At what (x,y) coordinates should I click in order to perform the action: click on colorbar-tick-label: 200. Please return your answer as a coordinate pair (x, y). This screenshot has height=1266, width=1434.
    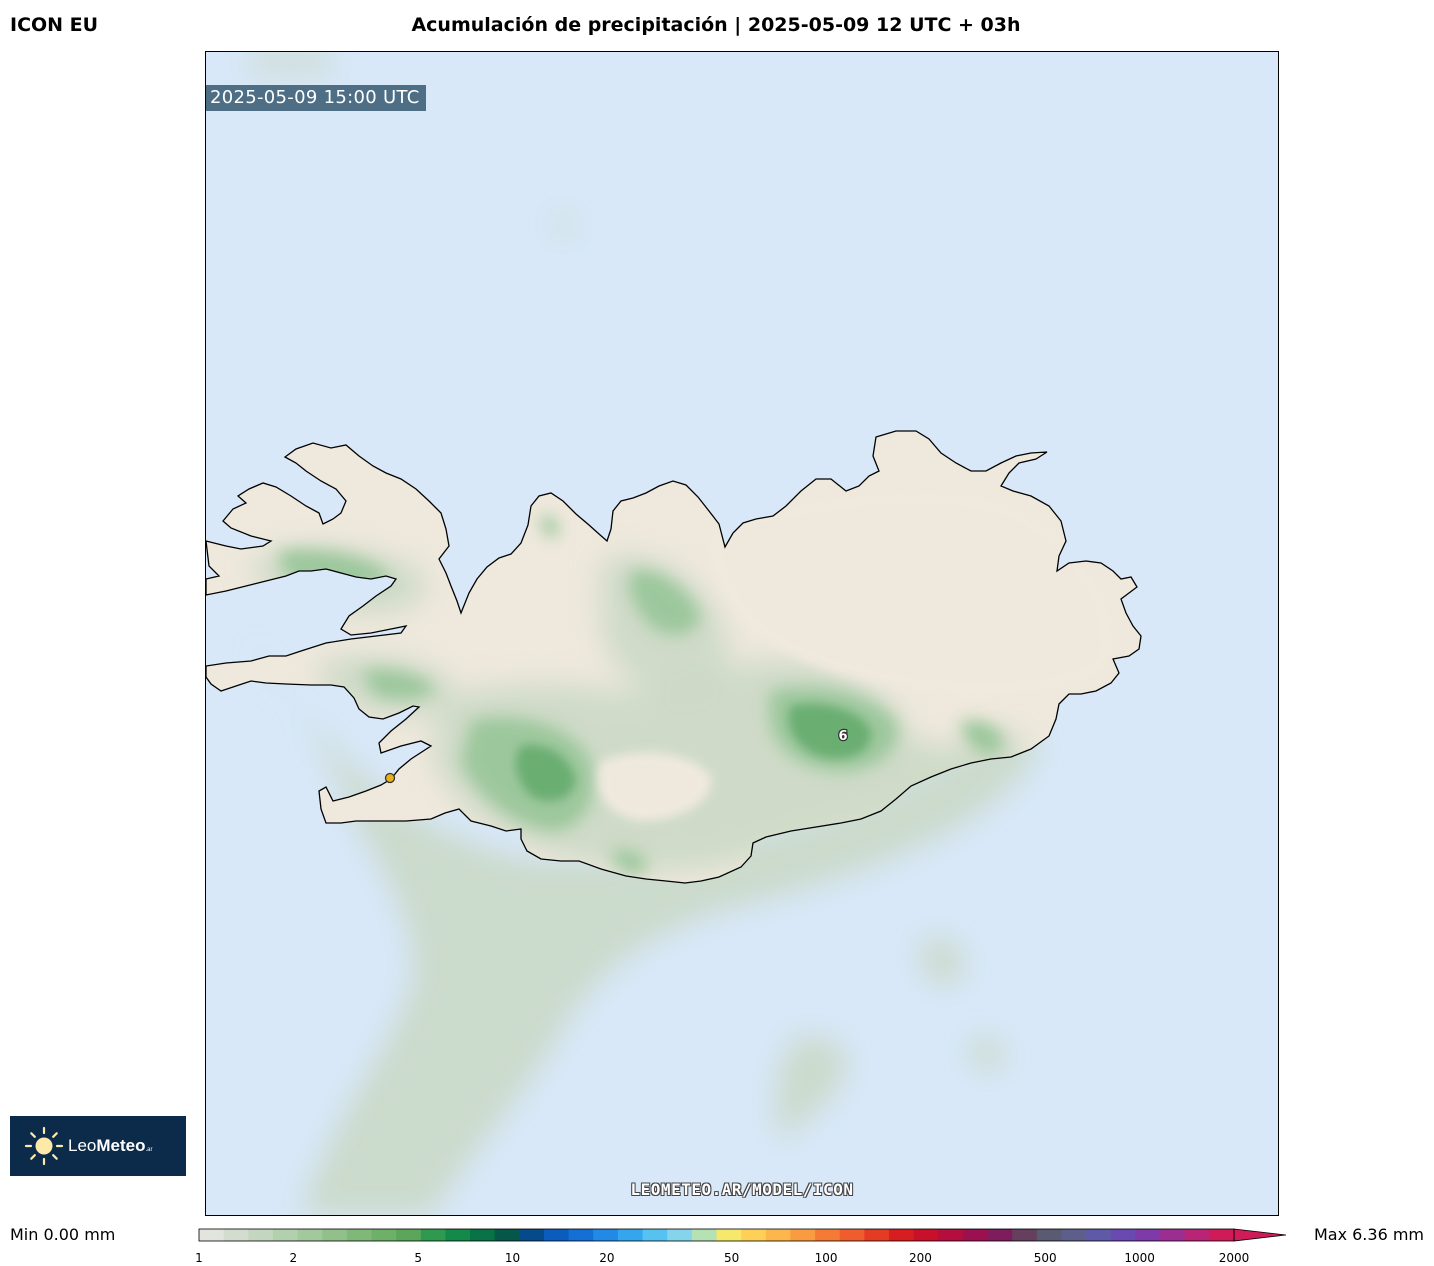
    Looking at the image, I should click on (920, 1258).